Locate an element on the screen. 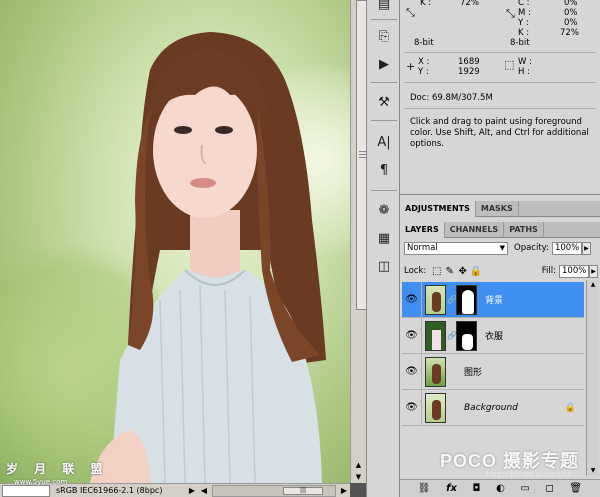  layers-scrollbar: ▲ ▼ is located at coordinates (592, 378).